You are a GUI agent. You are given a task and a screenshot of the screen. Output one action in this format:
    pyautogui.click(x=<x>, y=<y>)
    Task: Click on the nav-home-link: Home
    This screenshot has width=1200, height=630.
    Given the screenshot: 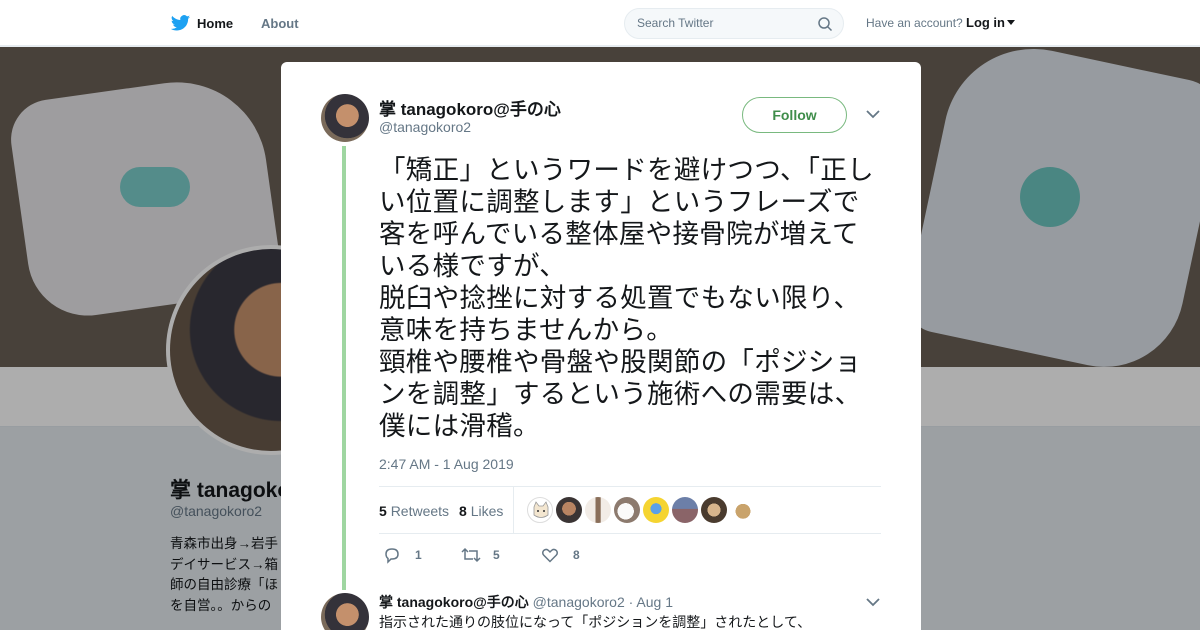 What is the action you would take?
    pyautogui.click(x=215, y=23)
    